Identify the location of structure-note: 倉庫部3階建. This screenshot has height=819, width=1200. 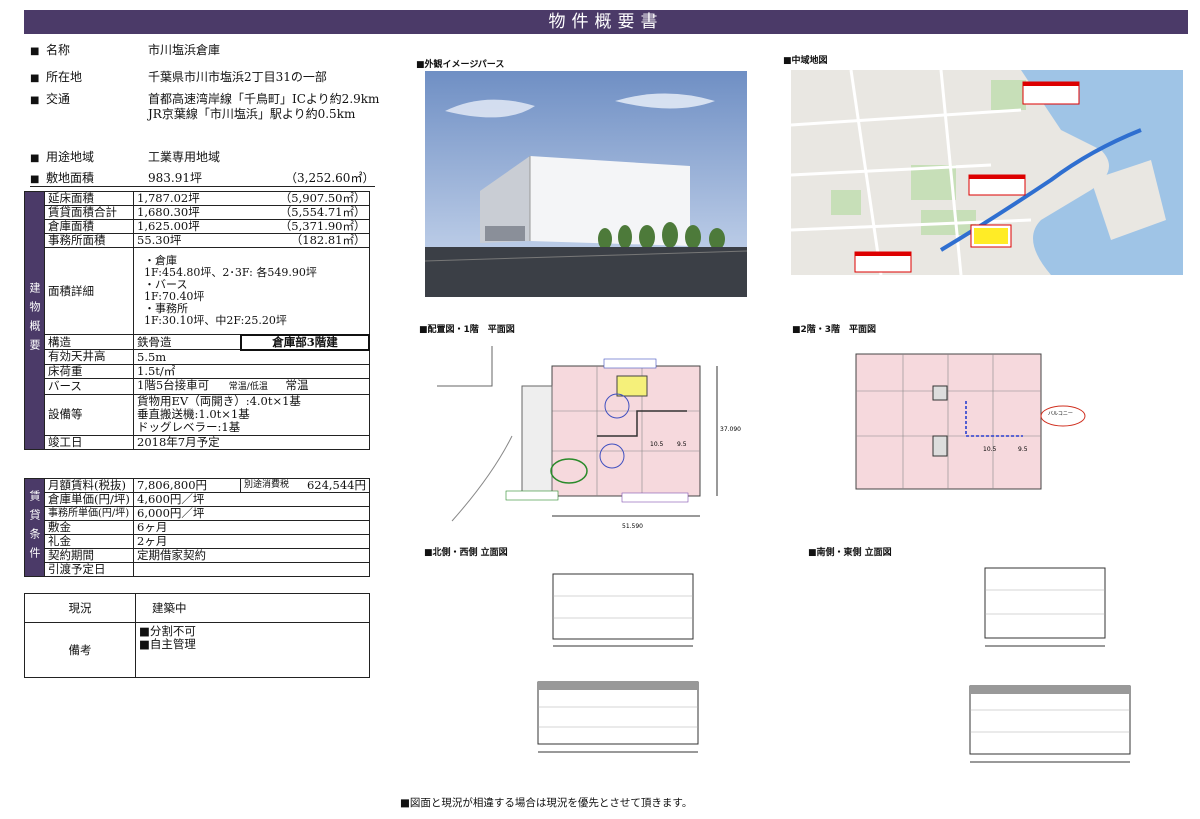
(305, 342).